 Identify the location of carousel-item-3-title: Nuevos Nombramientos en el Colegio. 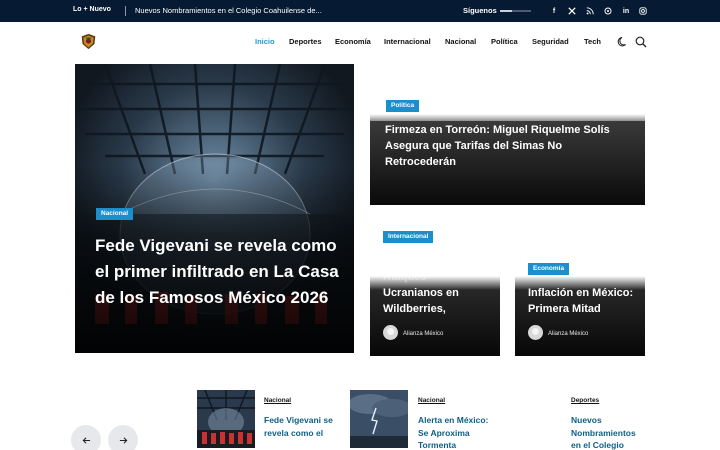
(608, 432).